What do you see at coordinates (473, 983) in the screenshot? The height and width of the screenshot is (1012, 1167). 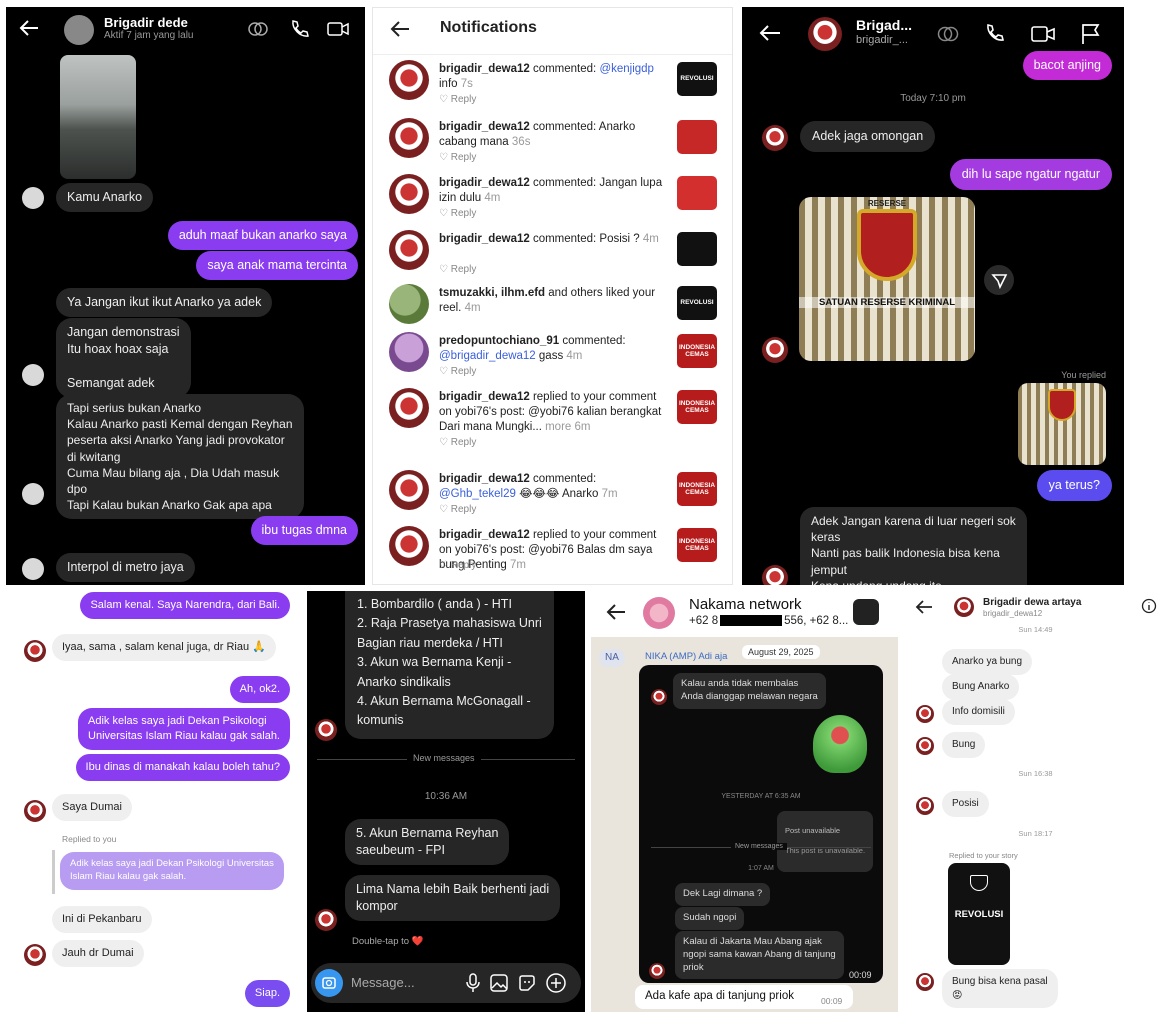 I see `microphone-icon` at bounding box center [473, 983].